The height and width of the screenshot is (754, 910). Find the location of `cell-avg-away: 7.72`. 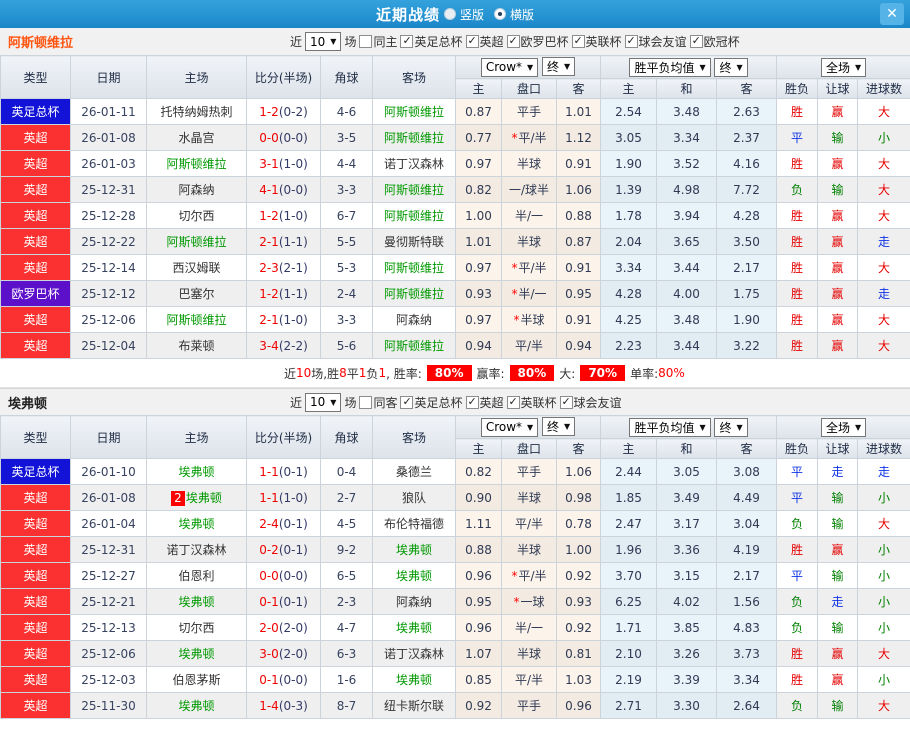

cell-avg-away: 7.72 is located at coordinates (747, 189).